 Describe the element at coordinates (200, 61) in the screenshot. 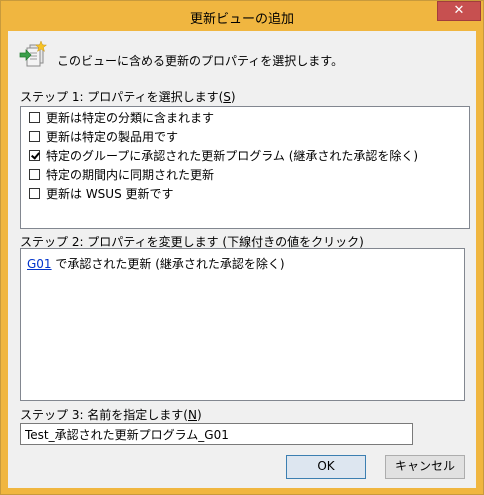

I see `header-instruction: このビューに含める更新のプロパティを選択します。` at that location.